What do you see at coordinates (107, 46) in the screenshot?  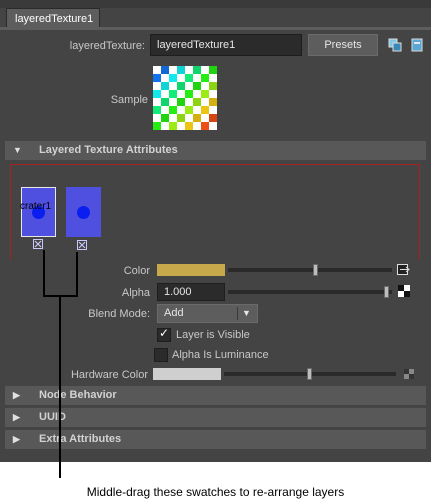 I see `node-type-label: layeredTexture:` at bounding box center [107, 46].